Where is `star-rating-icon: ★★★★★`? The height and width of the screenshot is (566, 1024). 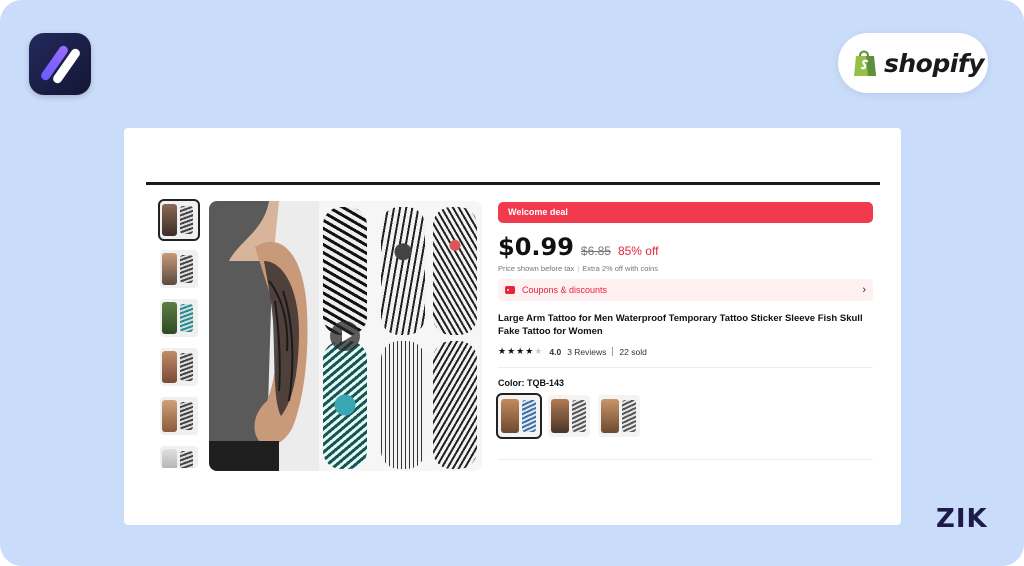 star-rating-icon: ★★★★★ is located at coordinates (521, 351).